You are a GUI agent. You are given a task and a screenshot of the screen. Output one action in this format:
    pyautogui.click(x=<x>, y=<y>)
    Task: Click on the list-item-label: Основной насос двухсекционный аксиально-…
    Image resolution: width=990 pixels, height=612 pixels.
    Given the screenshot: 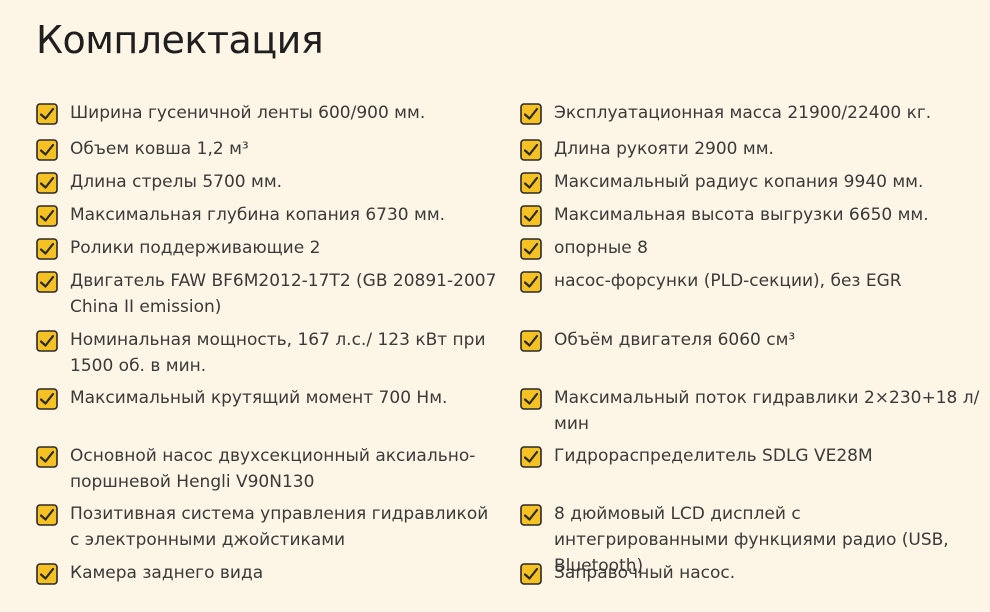 What is the action you would take?
    pyautogui.click(x=273, y=469)
    